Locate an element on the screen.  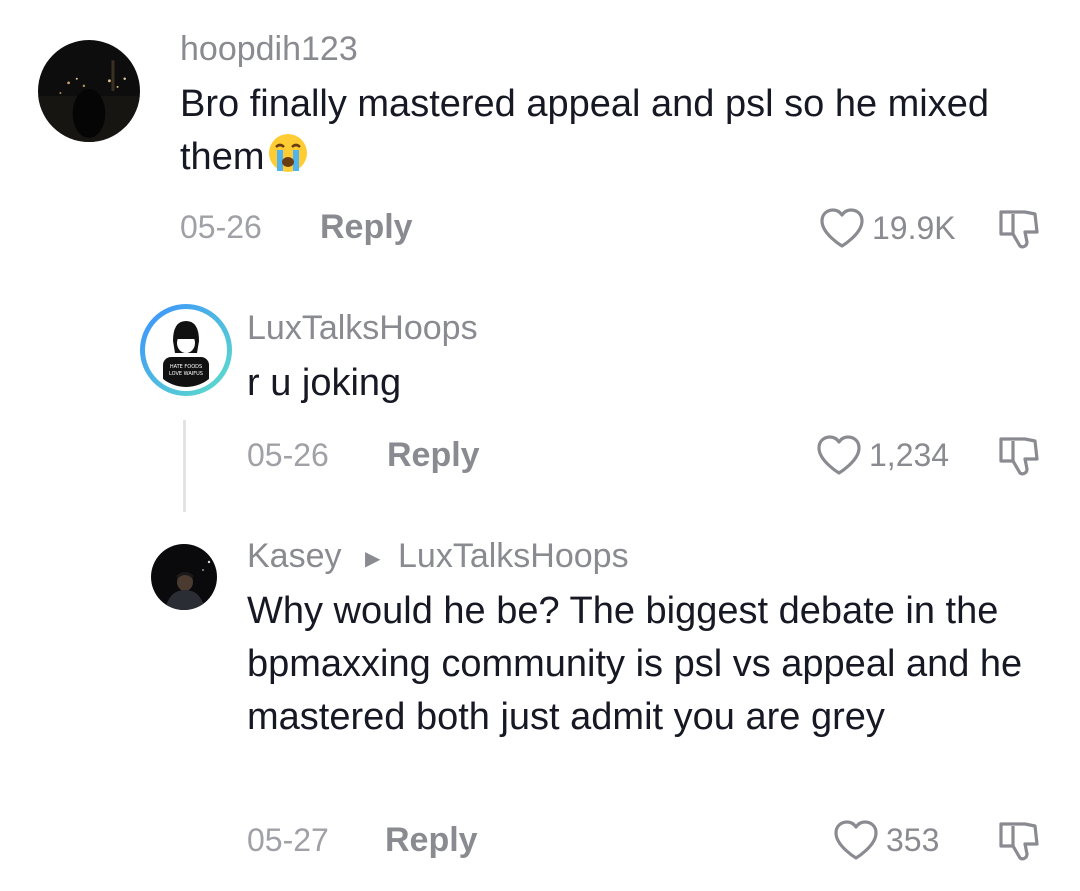
avatar-caption-line1: HATE FOODS is located at coordinates (186, 367).